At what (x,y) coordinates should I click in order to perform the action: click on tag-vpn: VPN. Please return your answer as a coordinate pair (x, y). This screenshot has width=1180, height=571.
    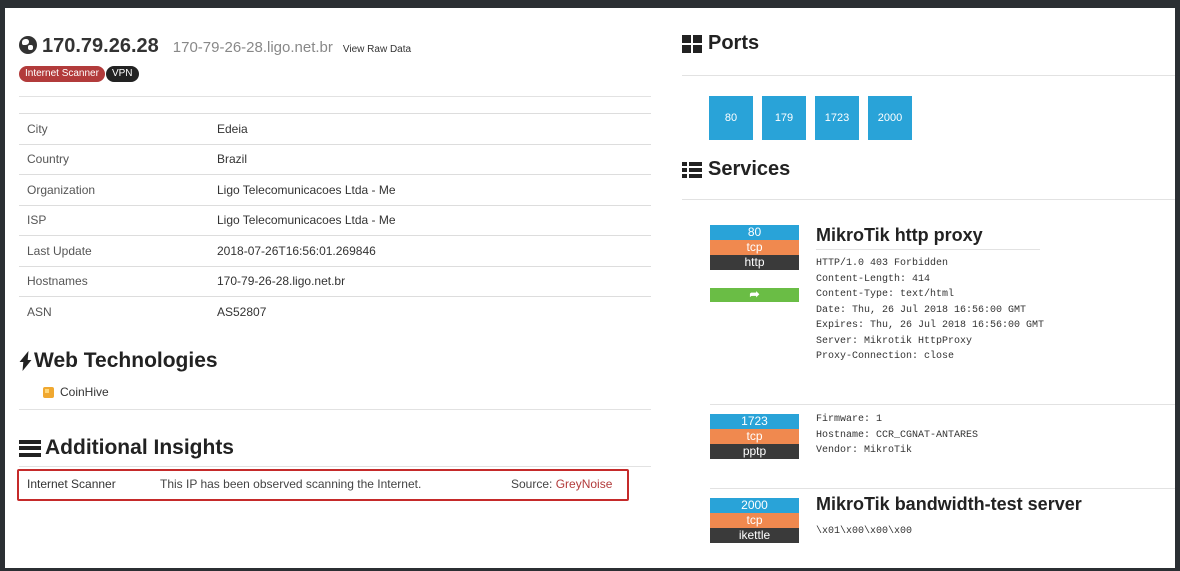
    Looking at the image, I should click on (122, 74).